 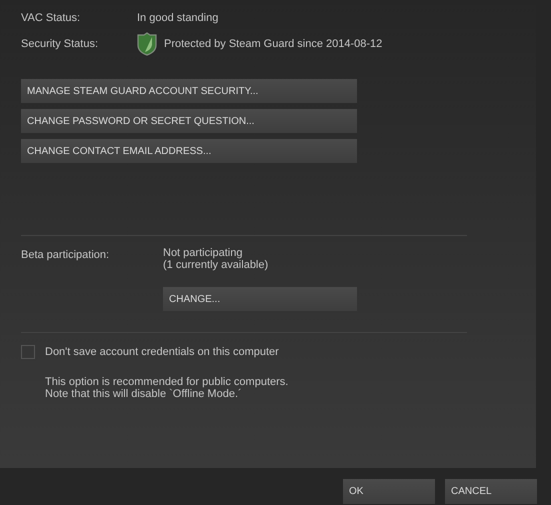 I want to click on field-label: Security Status:, so click(x=60, y=44).